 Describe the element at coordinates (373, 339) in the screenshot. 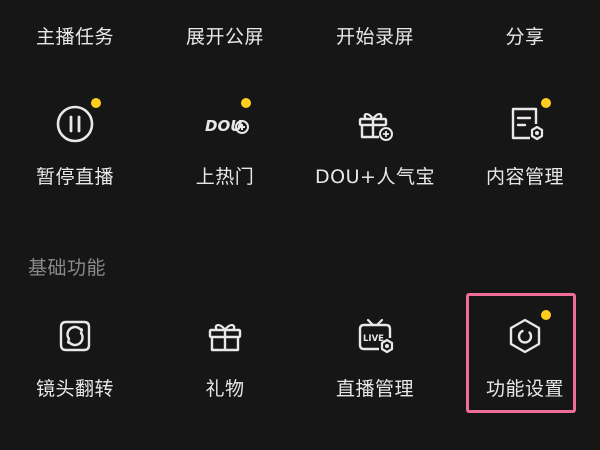

I see `svg-text: LIVE` at that location.